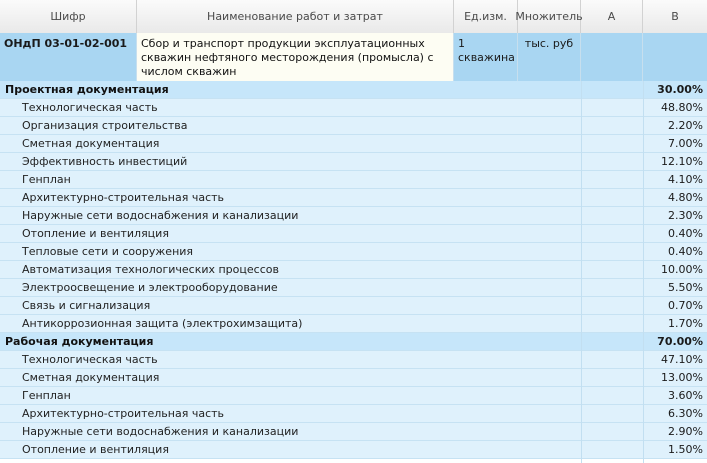 The height and width of the screenshot is (463, 707). I want to click on table-row: Отопление и вентиляция 1.50%, so click(353, 450).